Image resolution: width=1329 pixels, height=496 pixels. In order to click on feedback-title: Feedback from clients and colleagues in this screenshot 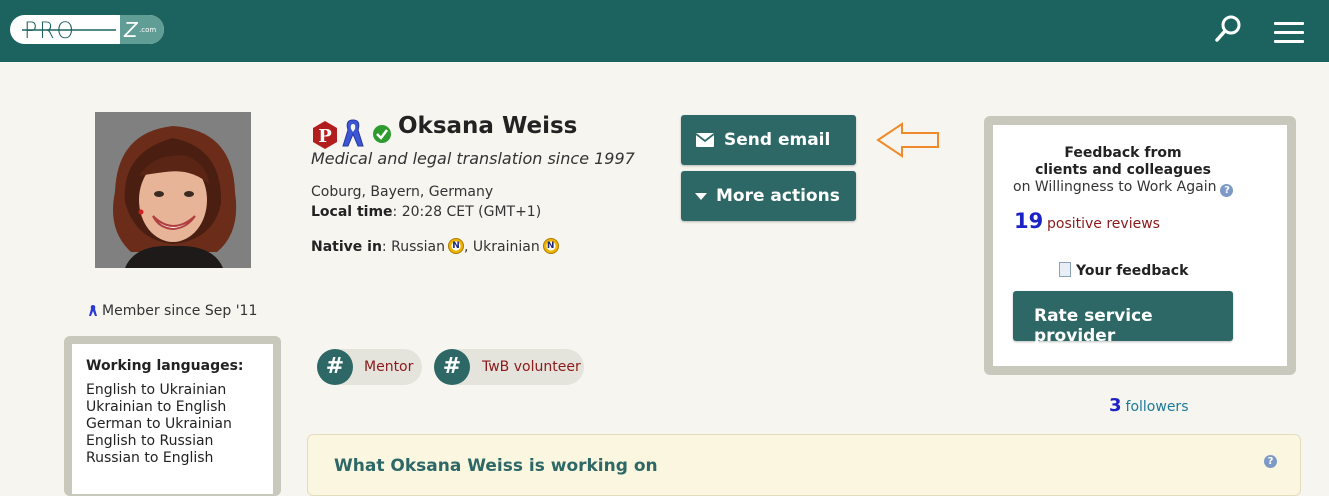, I will do `click(1123, 162)`.